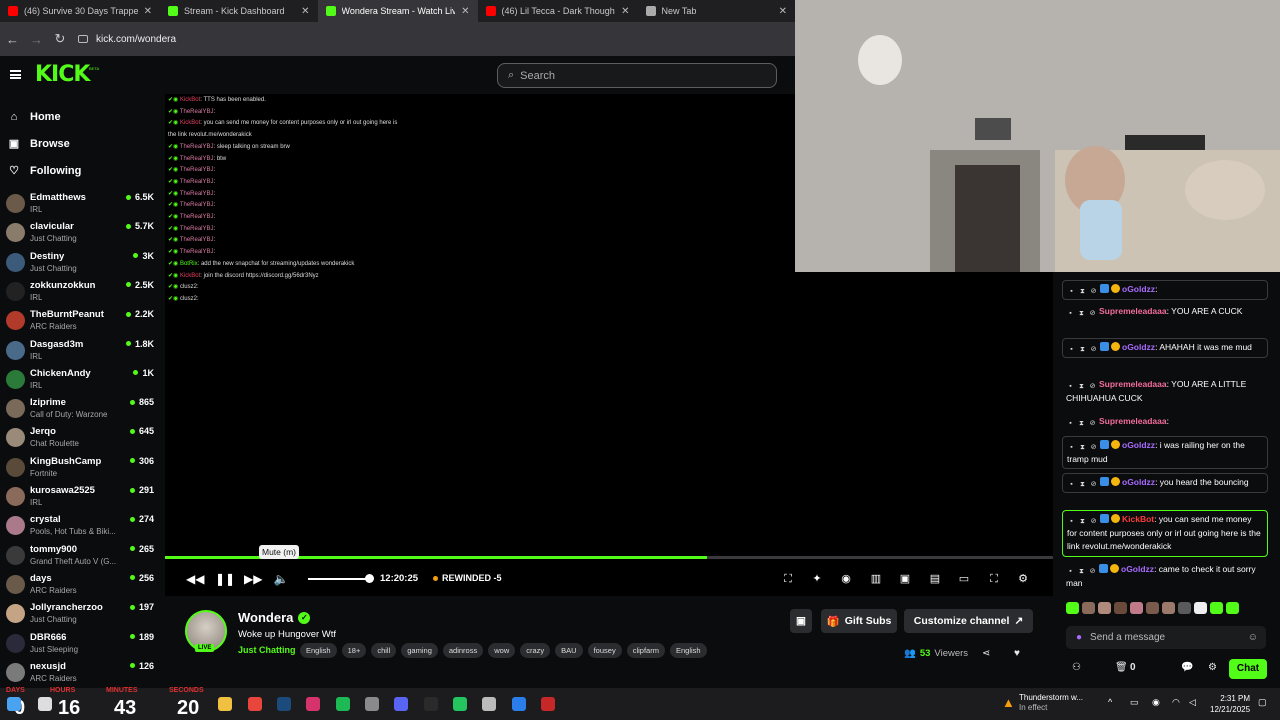 The image size is (1280, 720). What do you see at coordinates (80, 292) in the screenshot?
I see `sidebar-channel-item: zokkunzokkun IRL 2.5K` at bounding box center [80, 292].